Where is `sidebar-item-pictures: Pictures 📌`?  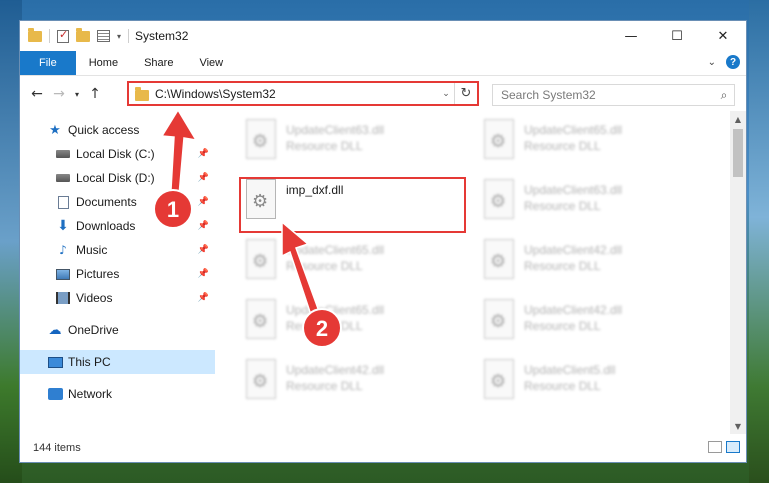
sidebar-item-pictures: Pictures 📌 is located at coordinates (117, 274).